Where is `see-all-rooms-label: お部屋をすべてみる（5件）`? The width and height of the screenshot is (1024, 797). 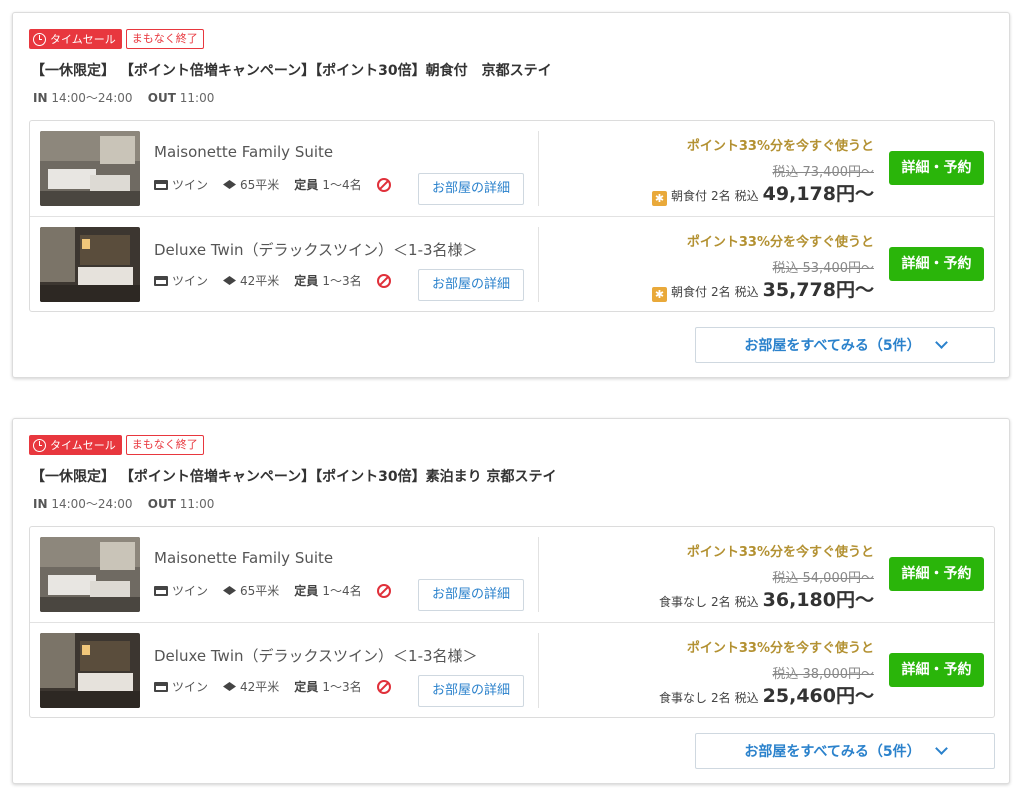 see-all-rooms-label: お部屋をすべてみる（5件） is located at coordinates (832, 346).